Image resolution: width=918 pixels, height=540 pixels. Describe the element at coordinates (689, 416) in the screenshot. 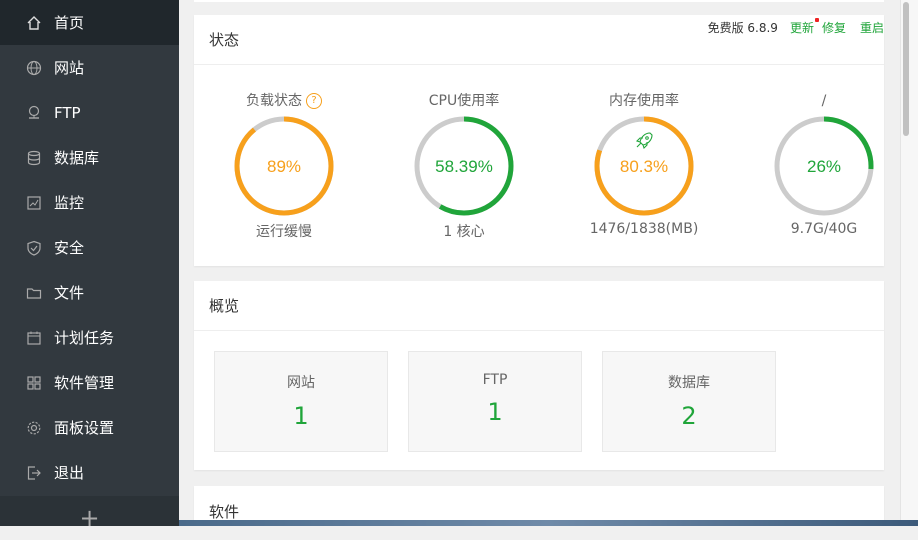

I see `overview-card-value: 2` at that location.